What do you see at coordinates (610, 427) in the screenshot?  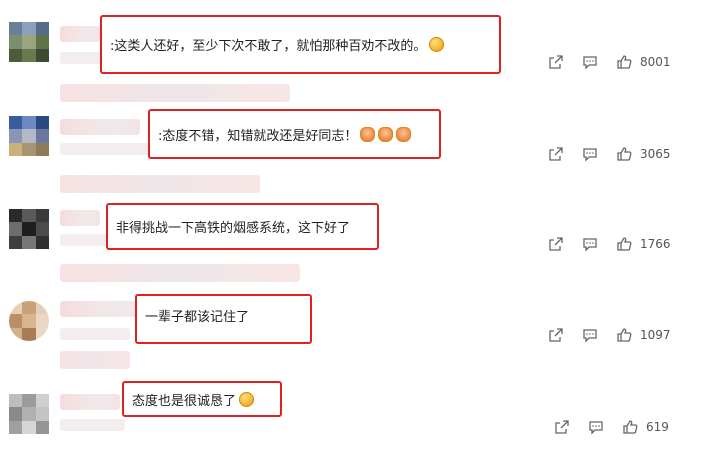 I see `comment-actions: 619` at bounding box center [610, 427].